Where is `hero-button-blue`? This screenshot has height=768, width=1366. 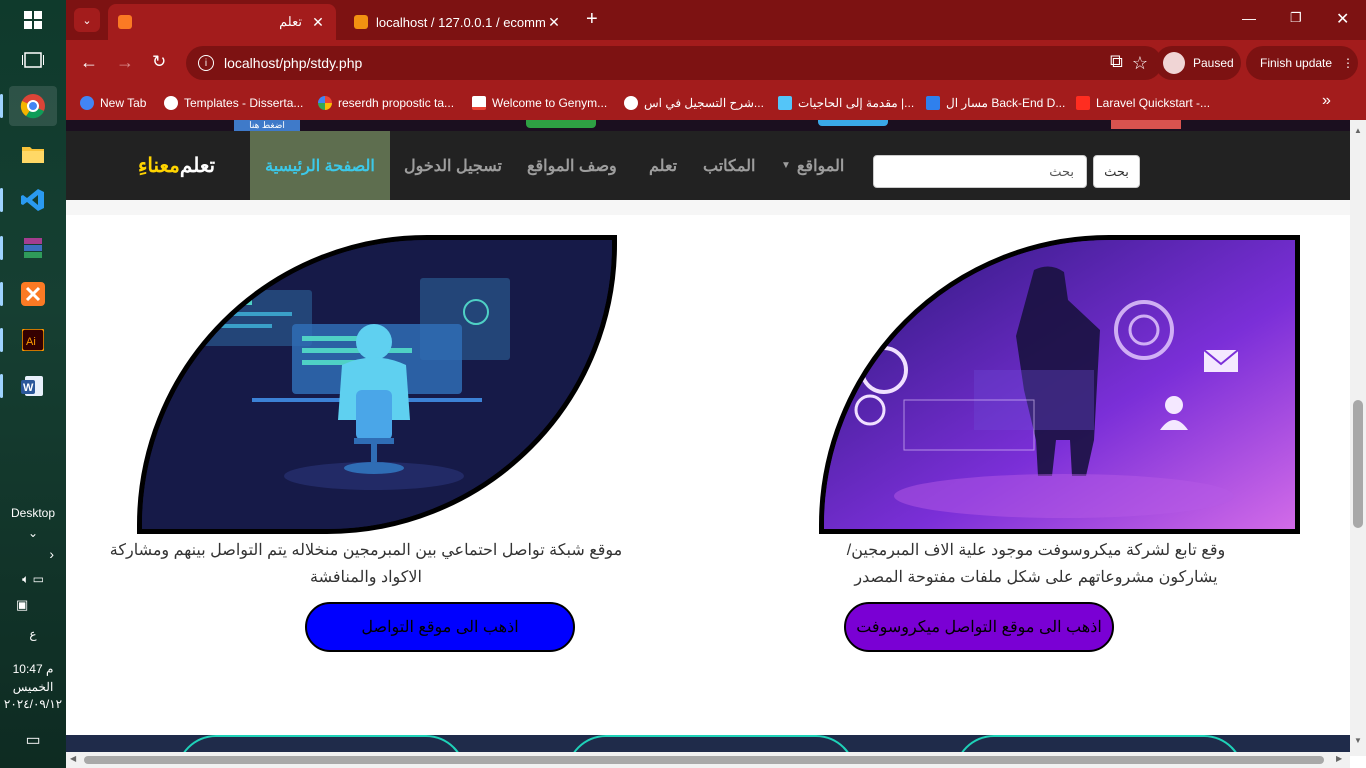 hero-button-blue is located at coordinates (853, 123).